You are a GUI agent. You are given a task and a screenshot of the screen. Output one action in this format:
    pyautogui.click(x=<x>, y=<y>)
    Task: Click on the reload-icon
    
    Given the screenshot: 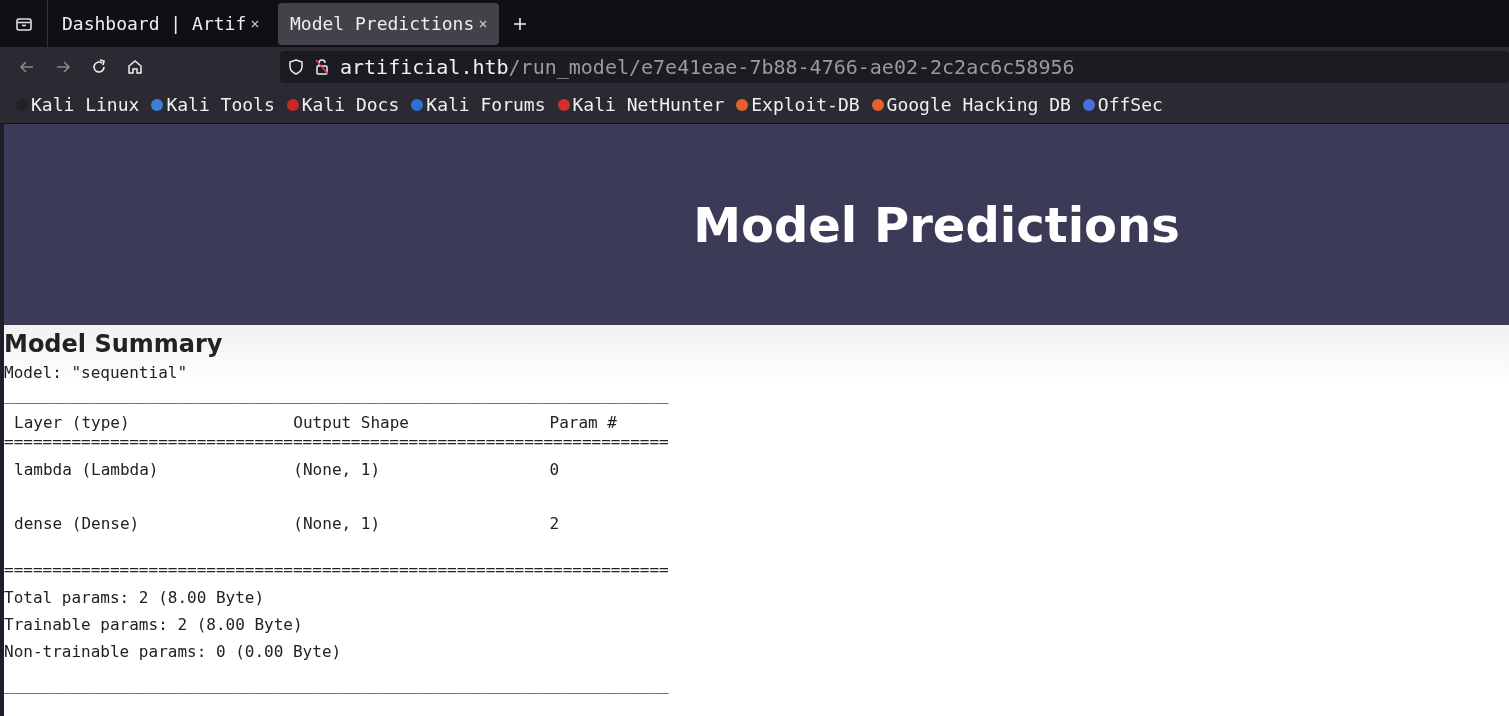 What is the action you would take?
    pyautogui.click(x=99, y=66)
    